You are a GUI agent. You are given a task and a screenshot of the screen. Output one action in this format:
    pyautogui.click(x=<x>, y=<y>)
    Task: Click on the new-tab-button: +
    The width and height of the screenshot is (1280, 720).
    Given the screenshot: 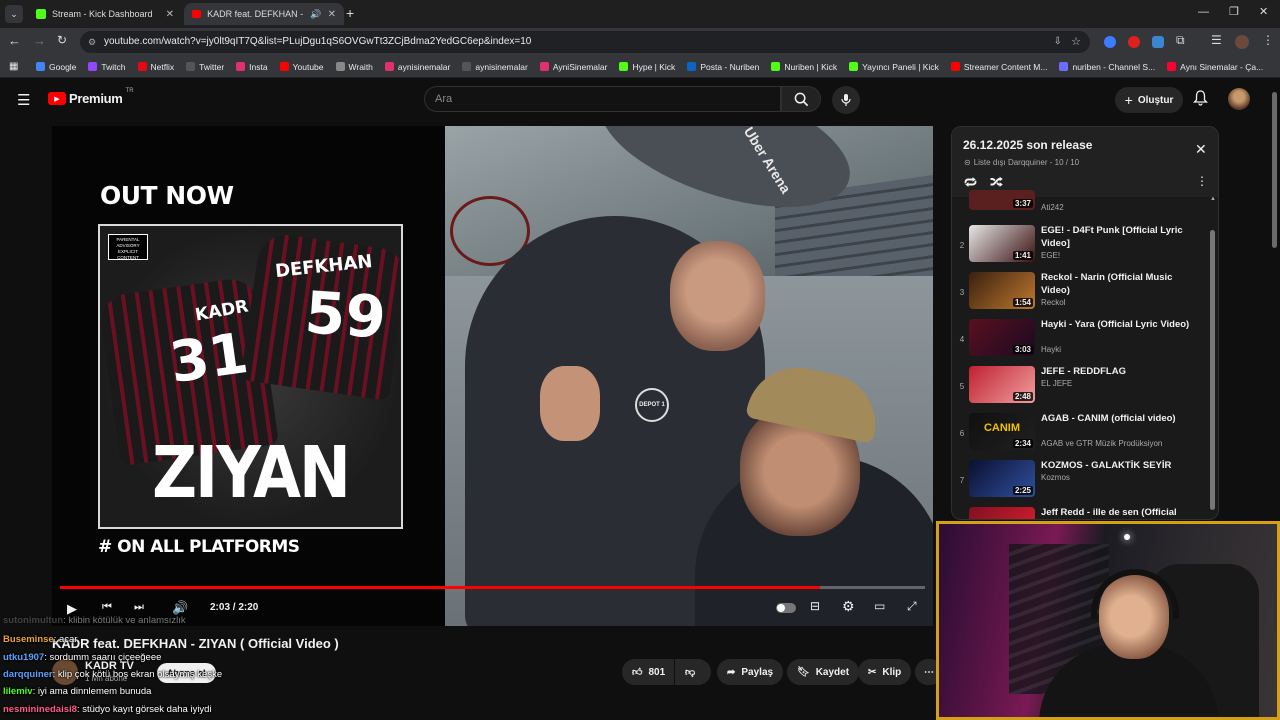 What is the action you would take?
    pyautogui.click(x=350, y=13)
    